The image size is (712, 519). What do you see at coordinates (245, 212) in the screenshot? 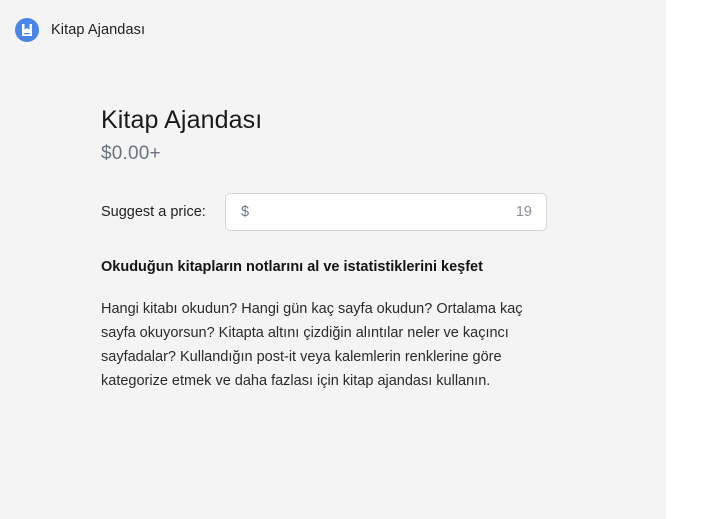
I see `currency-symbol: $` at bounding box center [245, 212].